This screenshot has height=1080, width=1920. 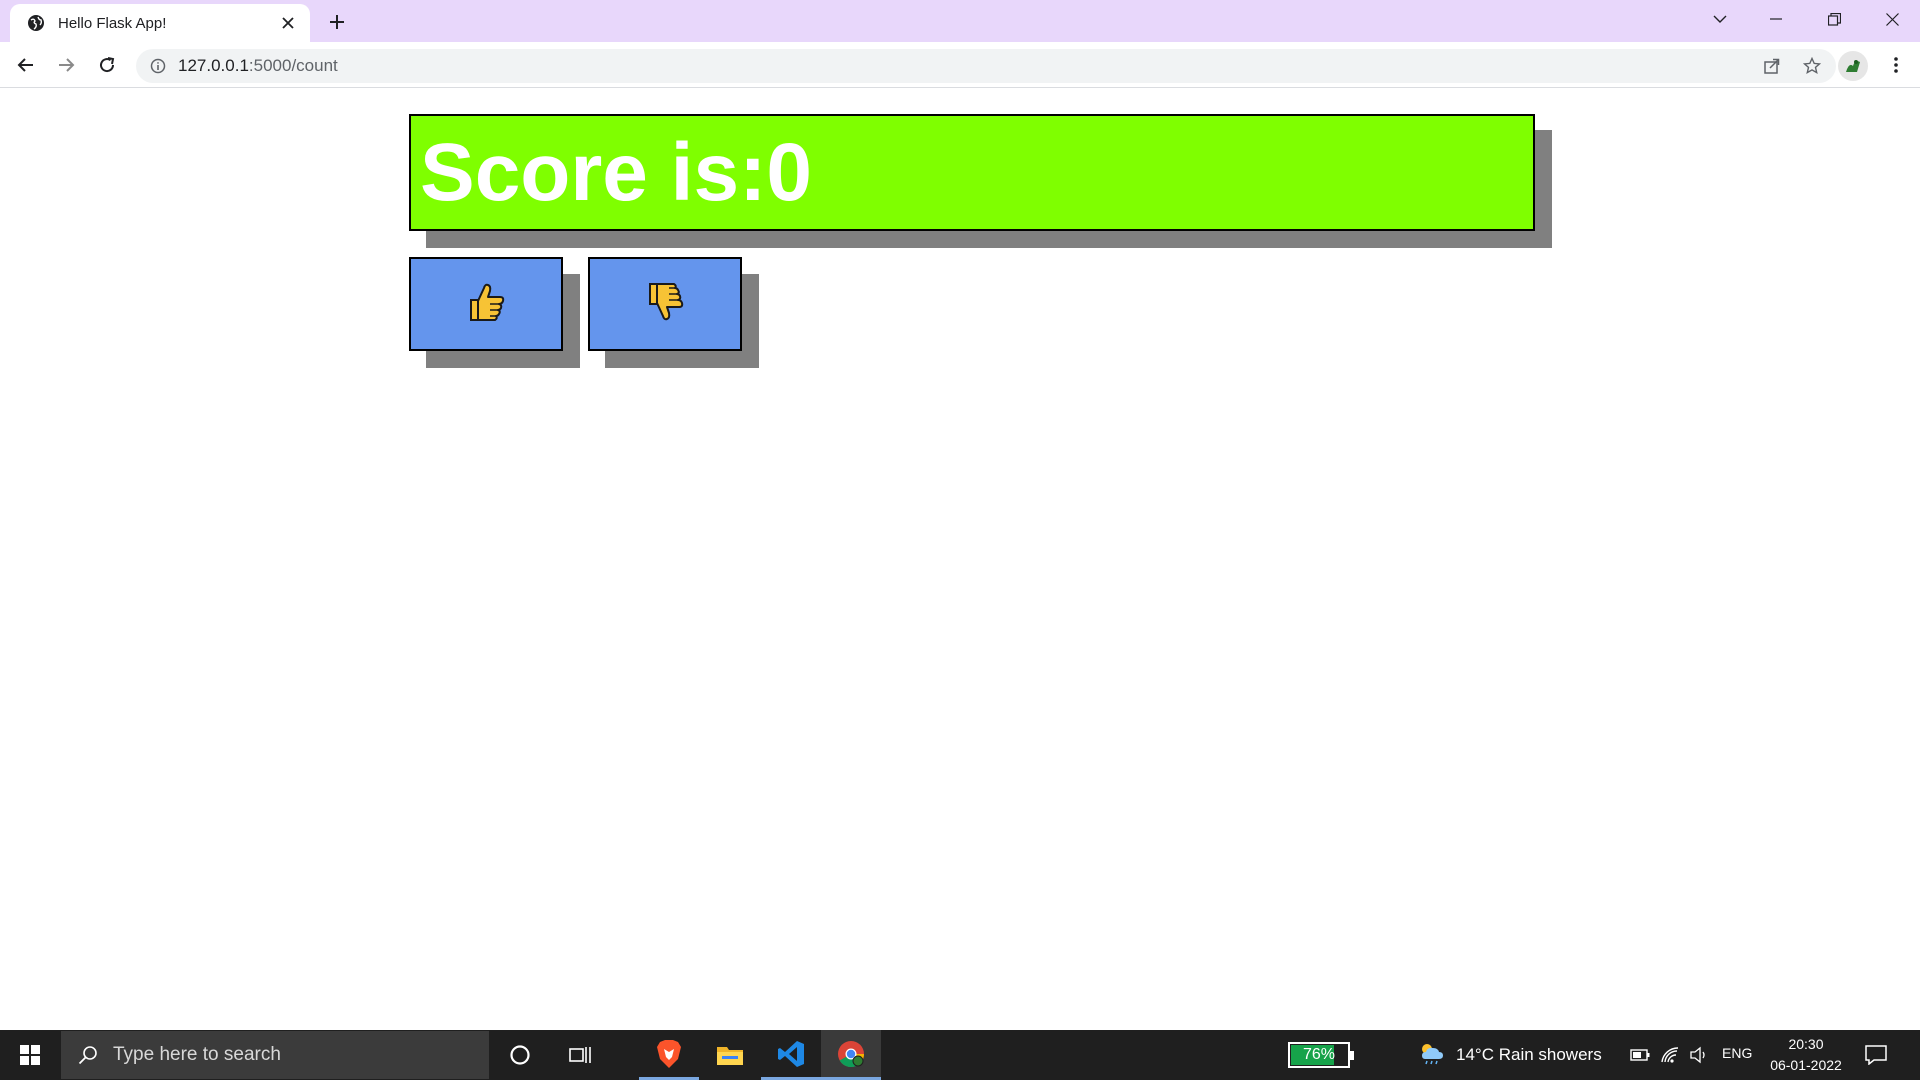 I want to click on upvote-button, so click(x=486, y=304).